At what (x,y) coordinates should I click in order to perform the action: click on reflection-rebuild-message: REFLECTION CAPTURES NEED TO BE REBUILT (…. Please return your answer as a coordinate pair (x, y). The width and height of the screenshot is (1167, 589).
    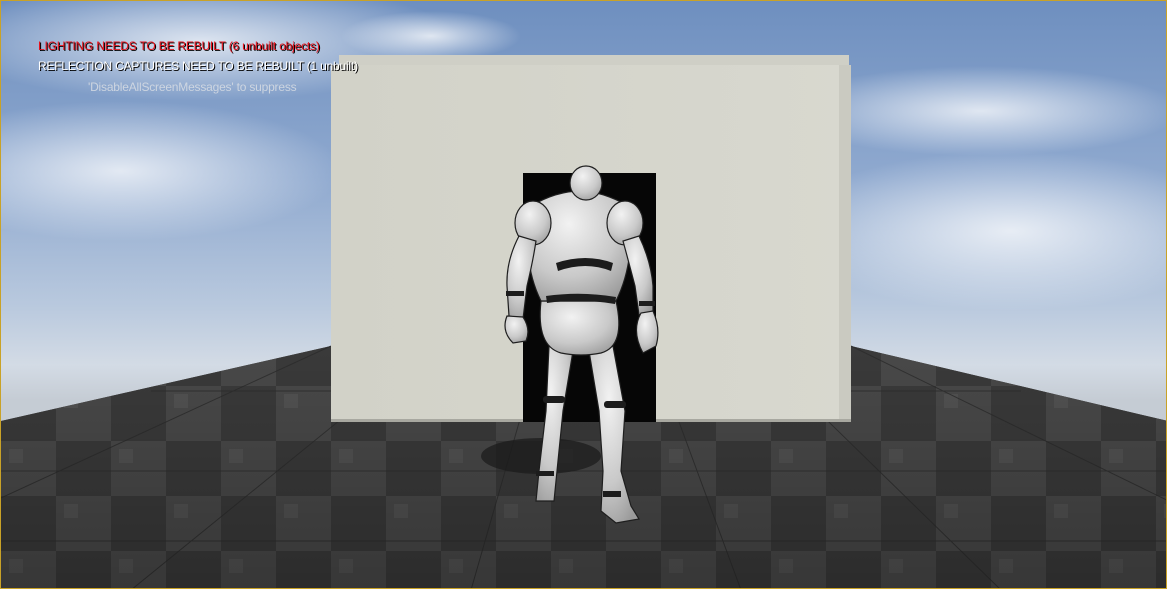
    Looking at the image, I should click on (198, 66).